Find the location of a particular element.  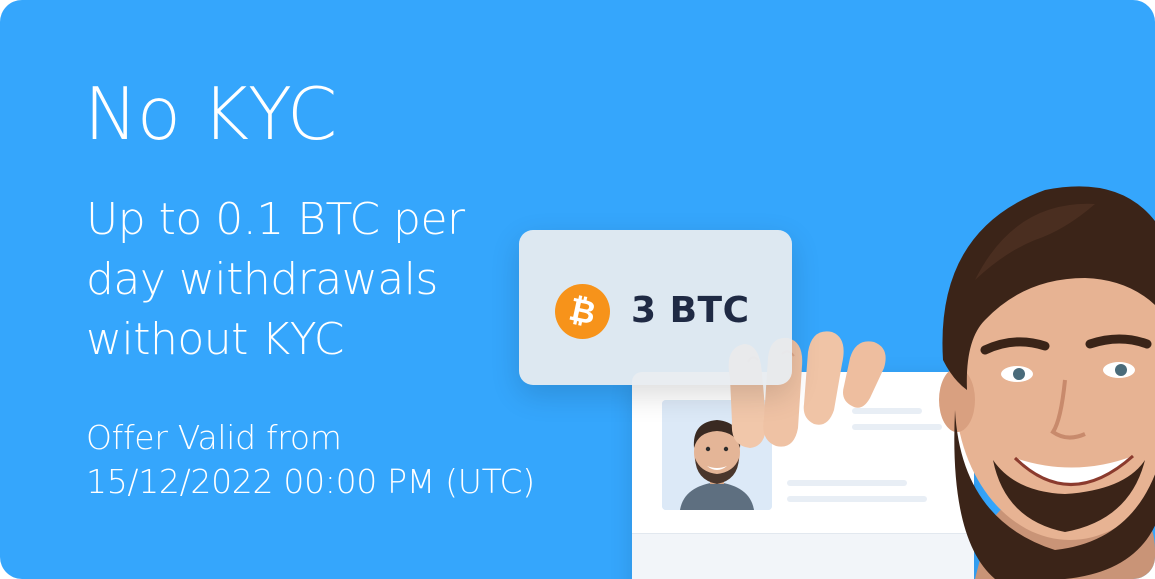

offer-line: Offer Valid from is located at coordinates (214, 437).